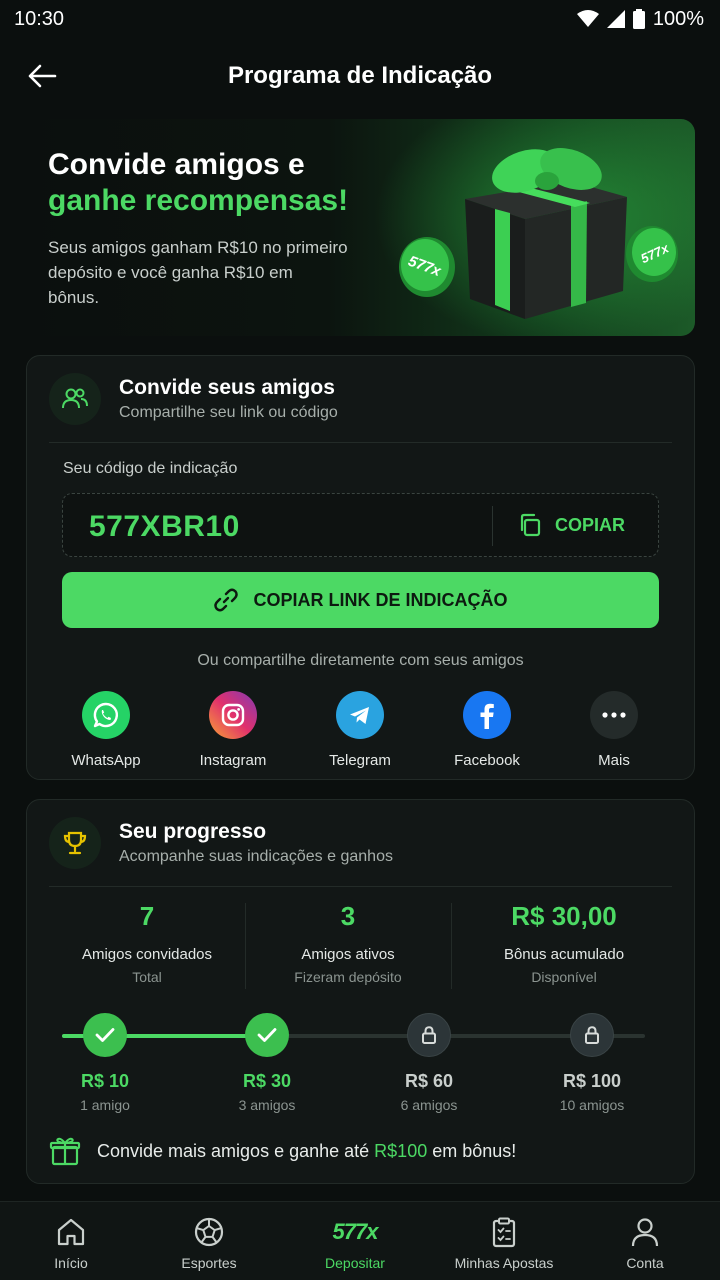 This screenshot has height=1280, width=720. Describe the element at coordinates (645, 1263) in the screenshot. I see `nav-account-label: Conta` at that location.